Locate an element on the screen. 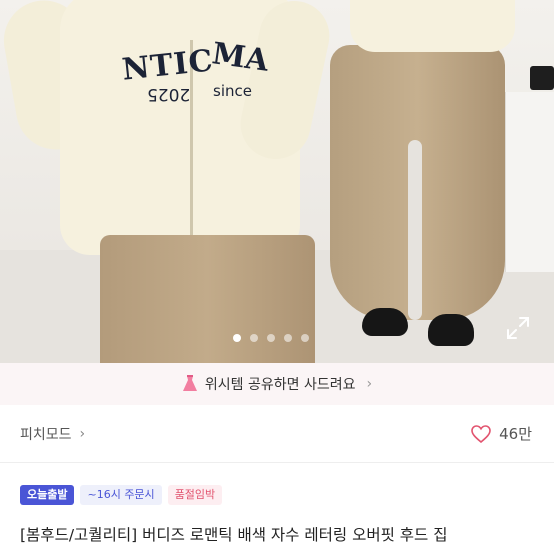  badge-today-ship: 오늘출발 is located at coordinates (47, 495).